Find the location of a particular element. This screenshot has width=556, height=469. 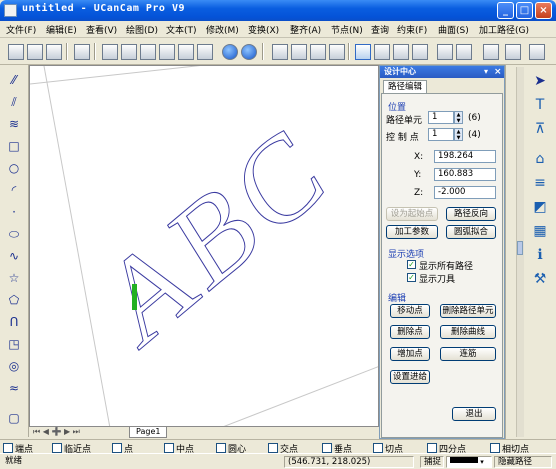

new-file-icon is located at coordinates (15, 51).